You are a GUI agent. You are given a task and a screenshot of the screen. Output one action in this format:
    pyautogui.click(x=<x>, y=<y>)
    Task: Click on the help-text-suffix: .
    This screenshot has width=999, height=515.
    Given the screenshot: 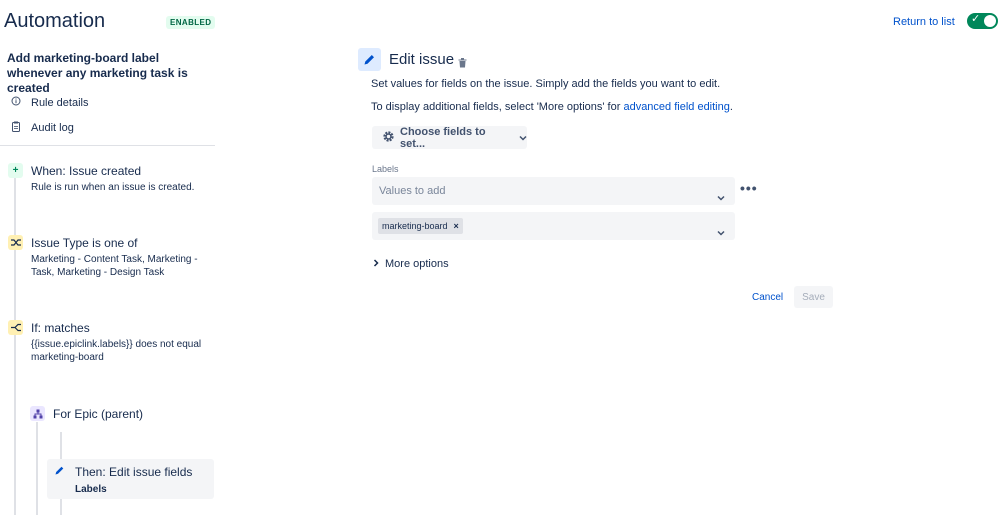 What is the action you would take?
    pyautogui.click(x=731, y=107)
    